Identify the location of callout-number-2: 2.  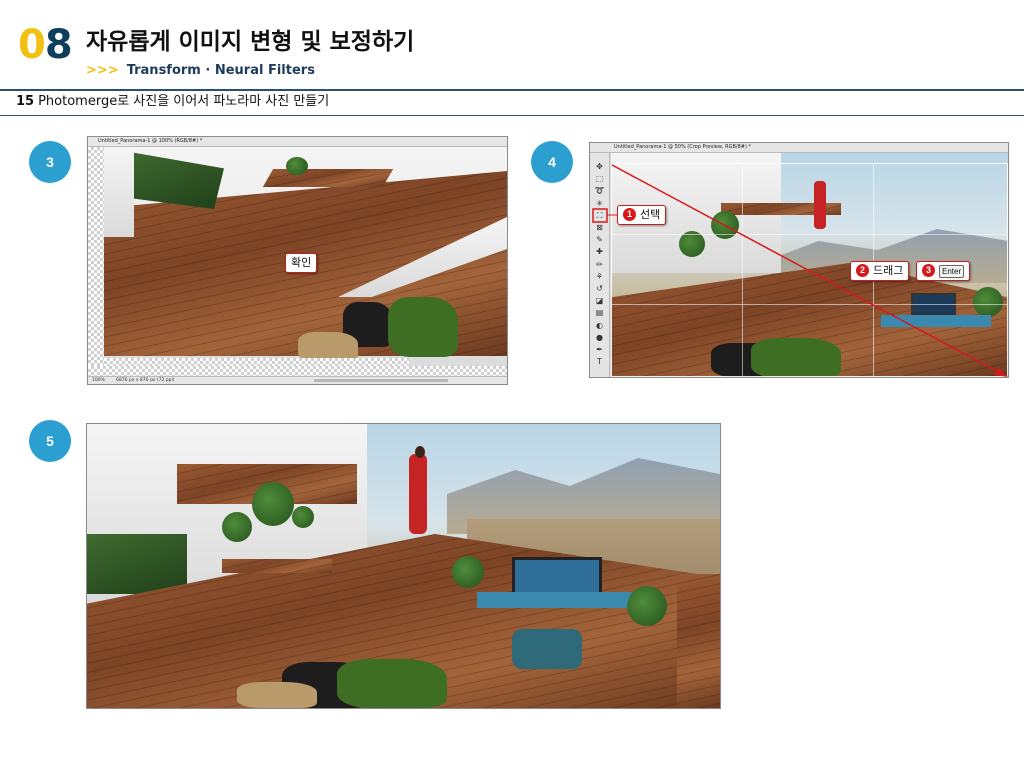
(862, 270).